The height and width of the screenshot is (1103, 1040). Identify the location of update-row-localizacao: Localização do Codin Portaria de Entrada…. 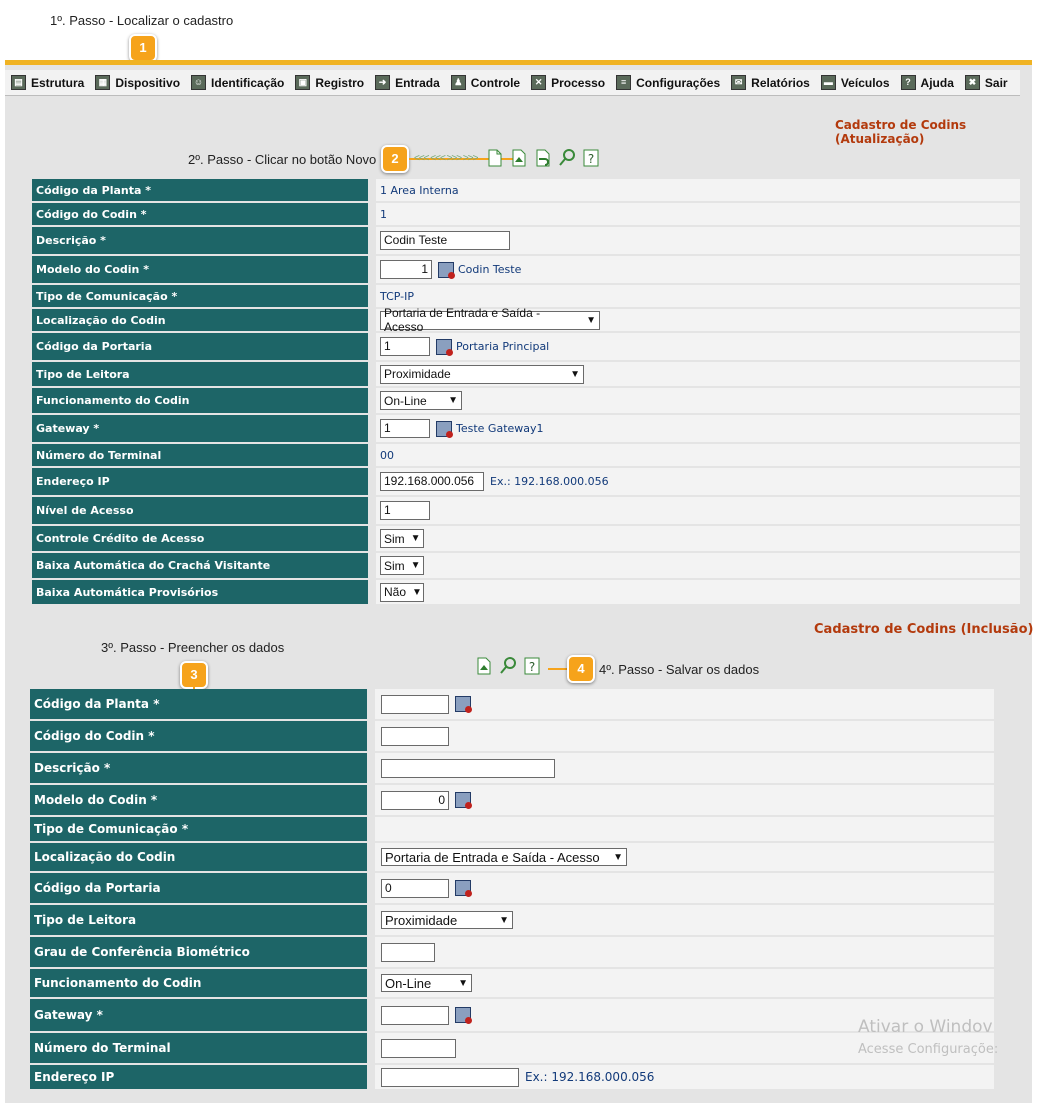
(526, 320).